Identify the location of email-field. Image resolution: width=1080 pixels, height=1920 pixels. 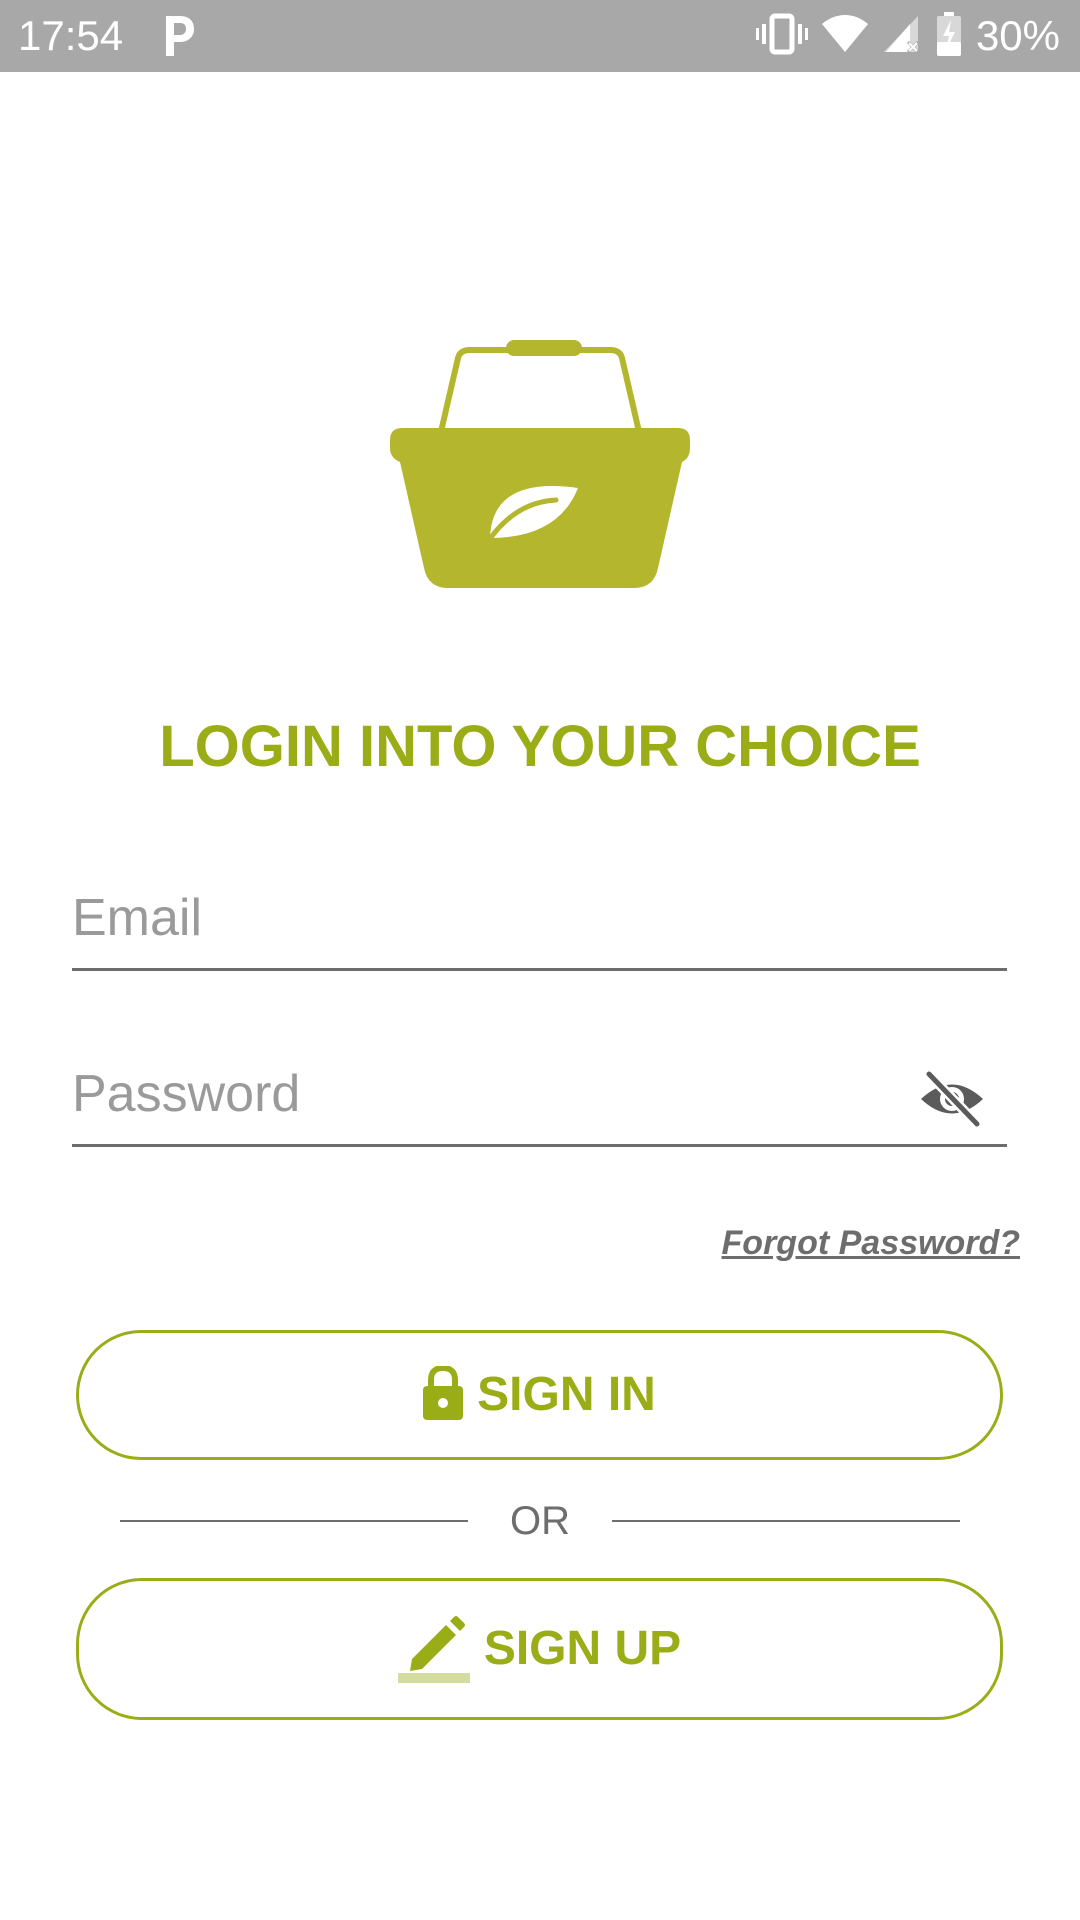
(472, 918).